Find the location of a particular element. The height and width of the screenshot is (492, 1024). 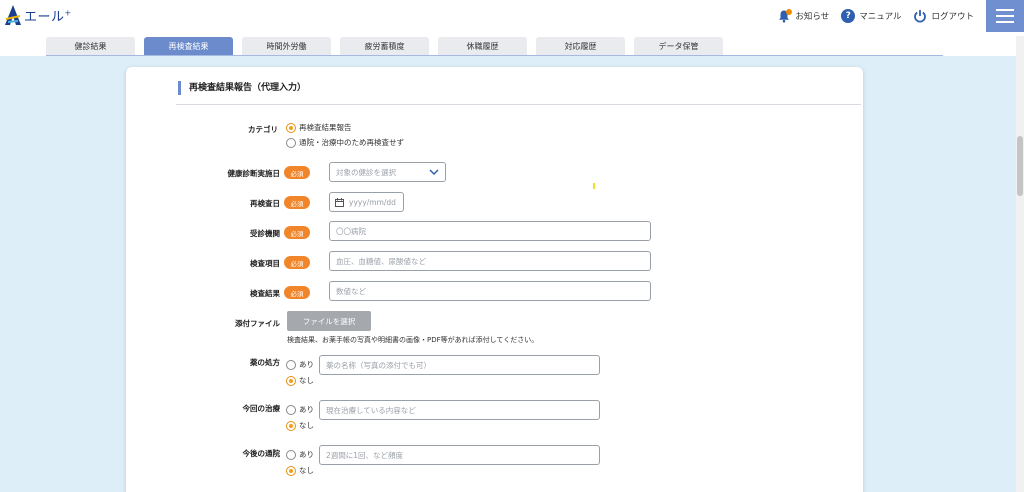

hamburger-menu-button is located at coordinates (1005, 16).